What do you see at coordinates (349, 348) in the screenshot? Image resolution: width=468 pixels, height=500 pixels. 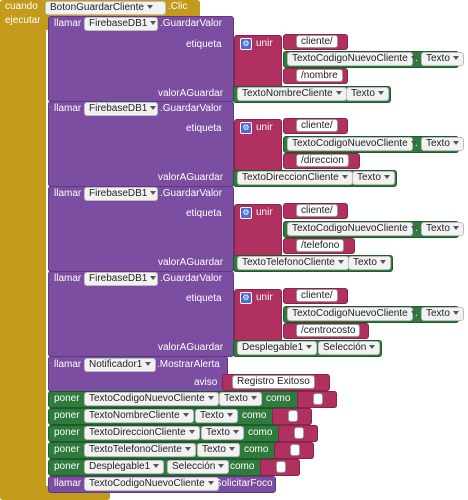 I see `getter-property-dropdown: Selección` at bounding box center [349, 348].